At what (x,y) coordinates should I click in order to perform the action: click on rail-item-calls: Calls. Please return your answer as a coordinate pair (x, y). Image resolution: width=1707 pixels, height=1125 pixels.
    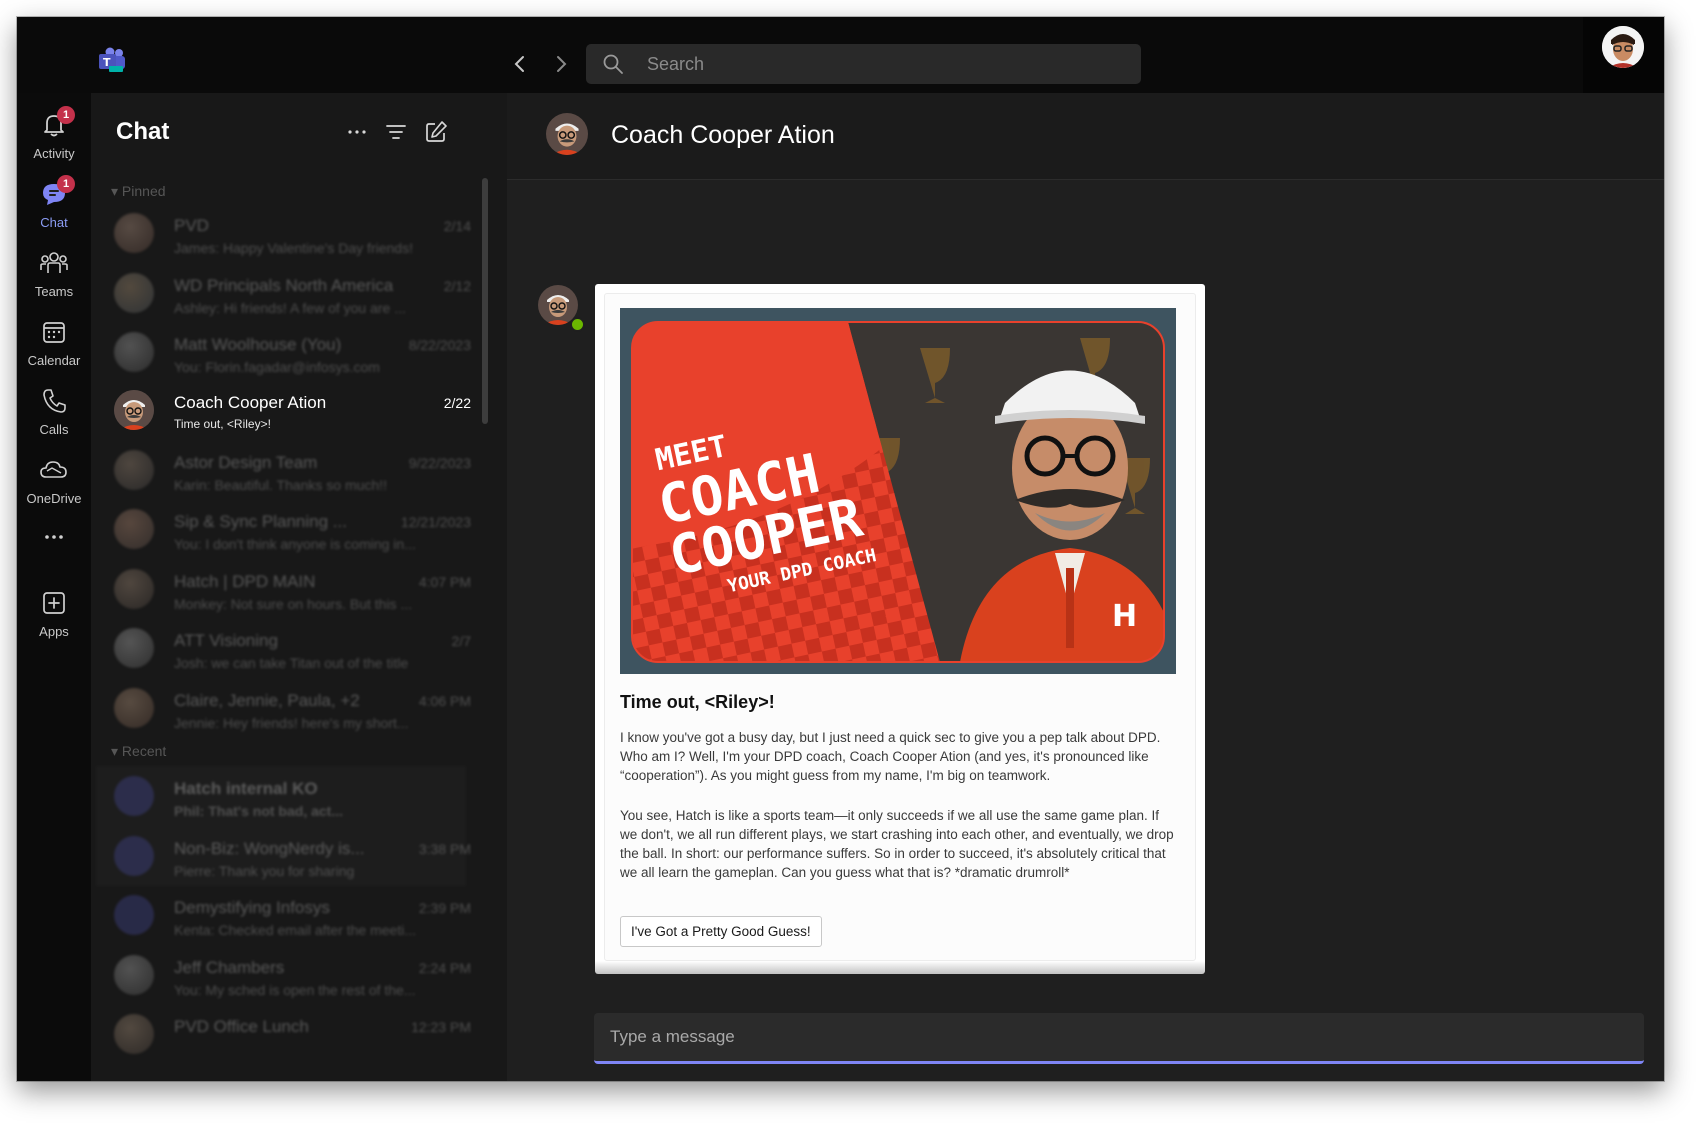
    Looking at the image, I should click on (54, 416).